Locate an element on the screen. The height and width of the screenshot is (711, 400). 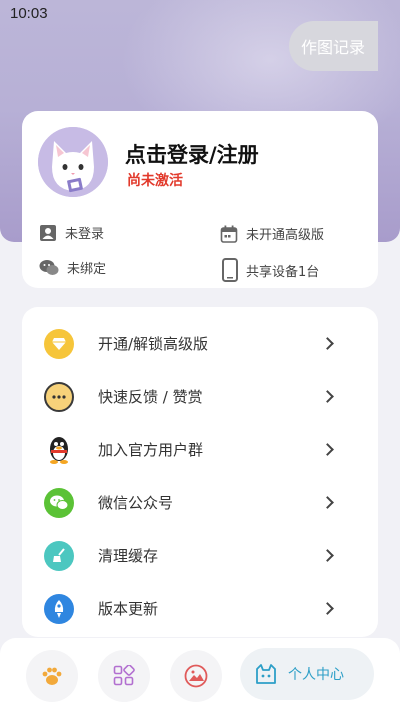
activation-status: 尚未激活 is located at coordinates (155, 181).